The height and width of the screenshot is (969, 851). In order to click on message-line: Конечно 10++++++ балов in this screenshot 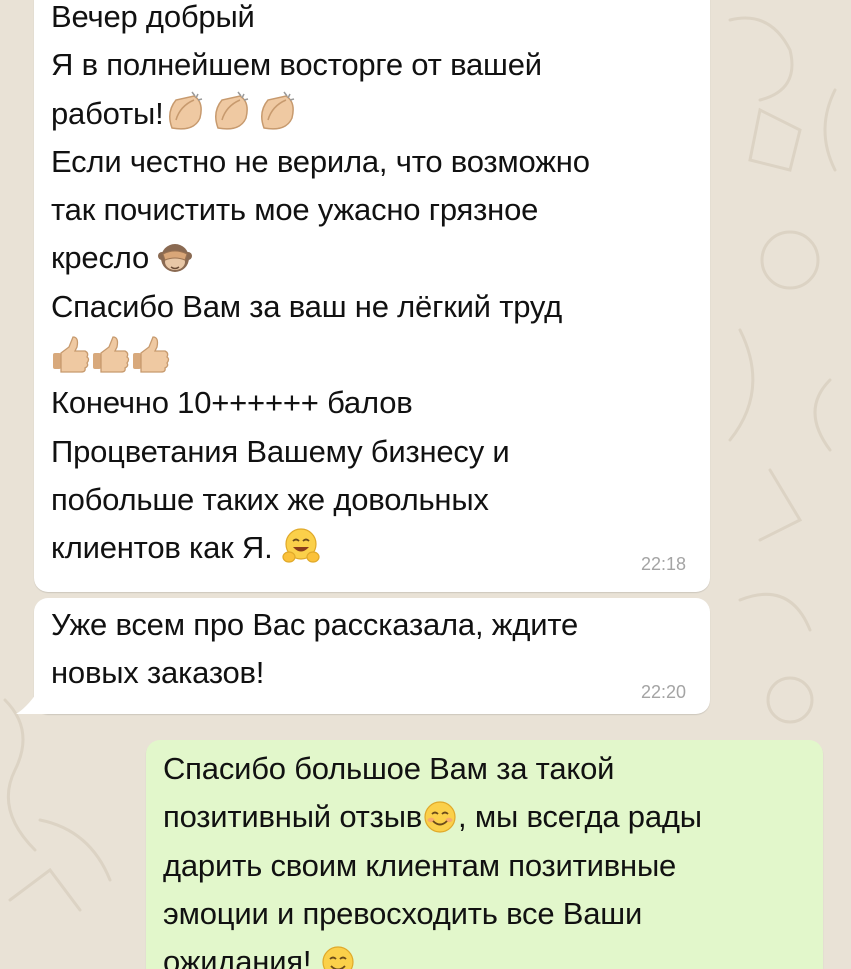, I will do `click(232, 403)`.